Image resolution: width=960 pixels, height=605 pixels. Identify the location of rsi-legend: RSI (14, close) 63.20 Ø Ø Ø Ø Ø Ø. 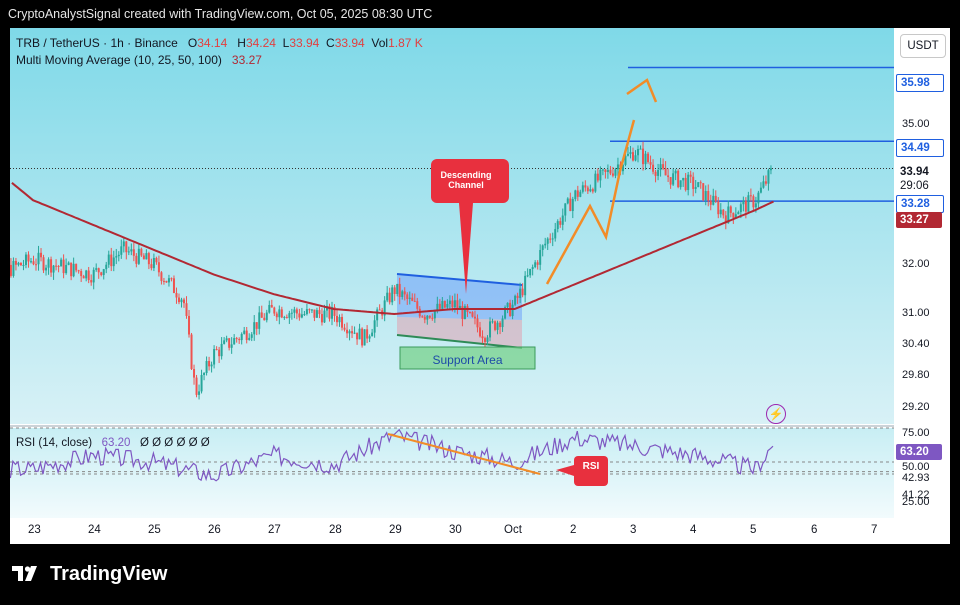
(113, 443).